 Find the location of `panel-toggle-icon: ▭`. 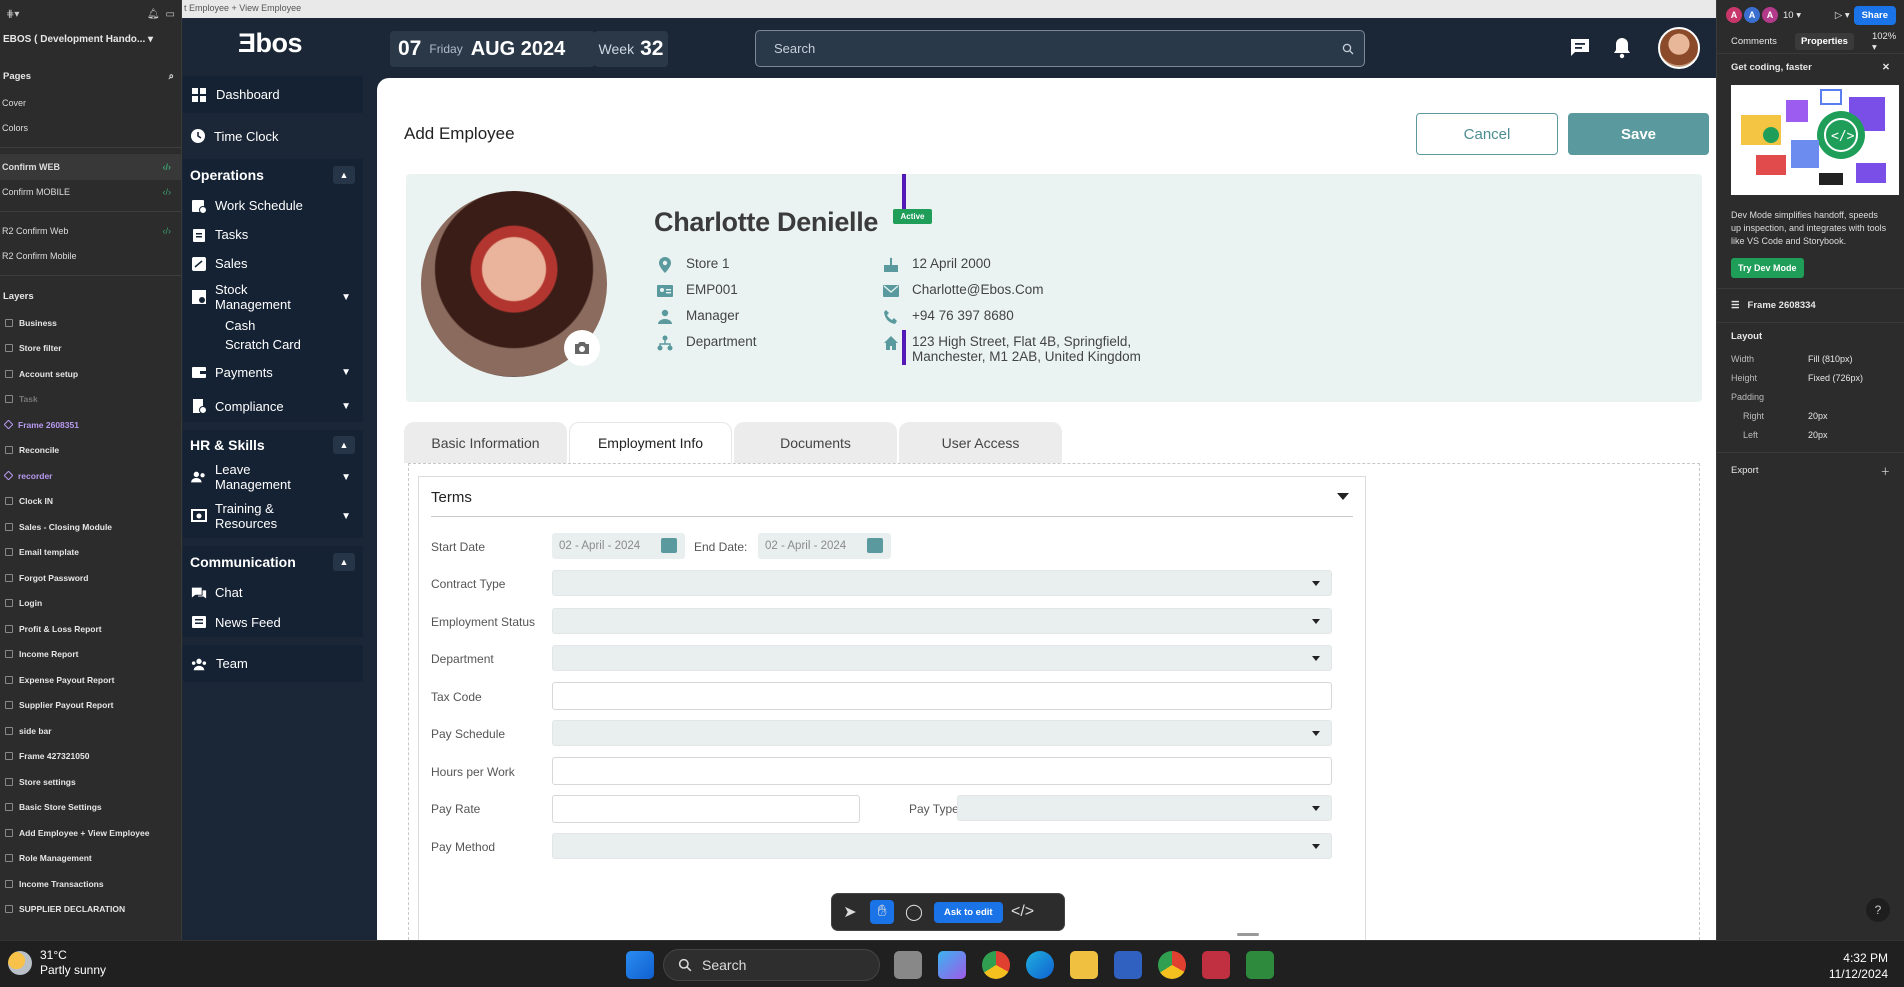

panel-toggle-icon: ▭ is located at coordinates (170, 14).